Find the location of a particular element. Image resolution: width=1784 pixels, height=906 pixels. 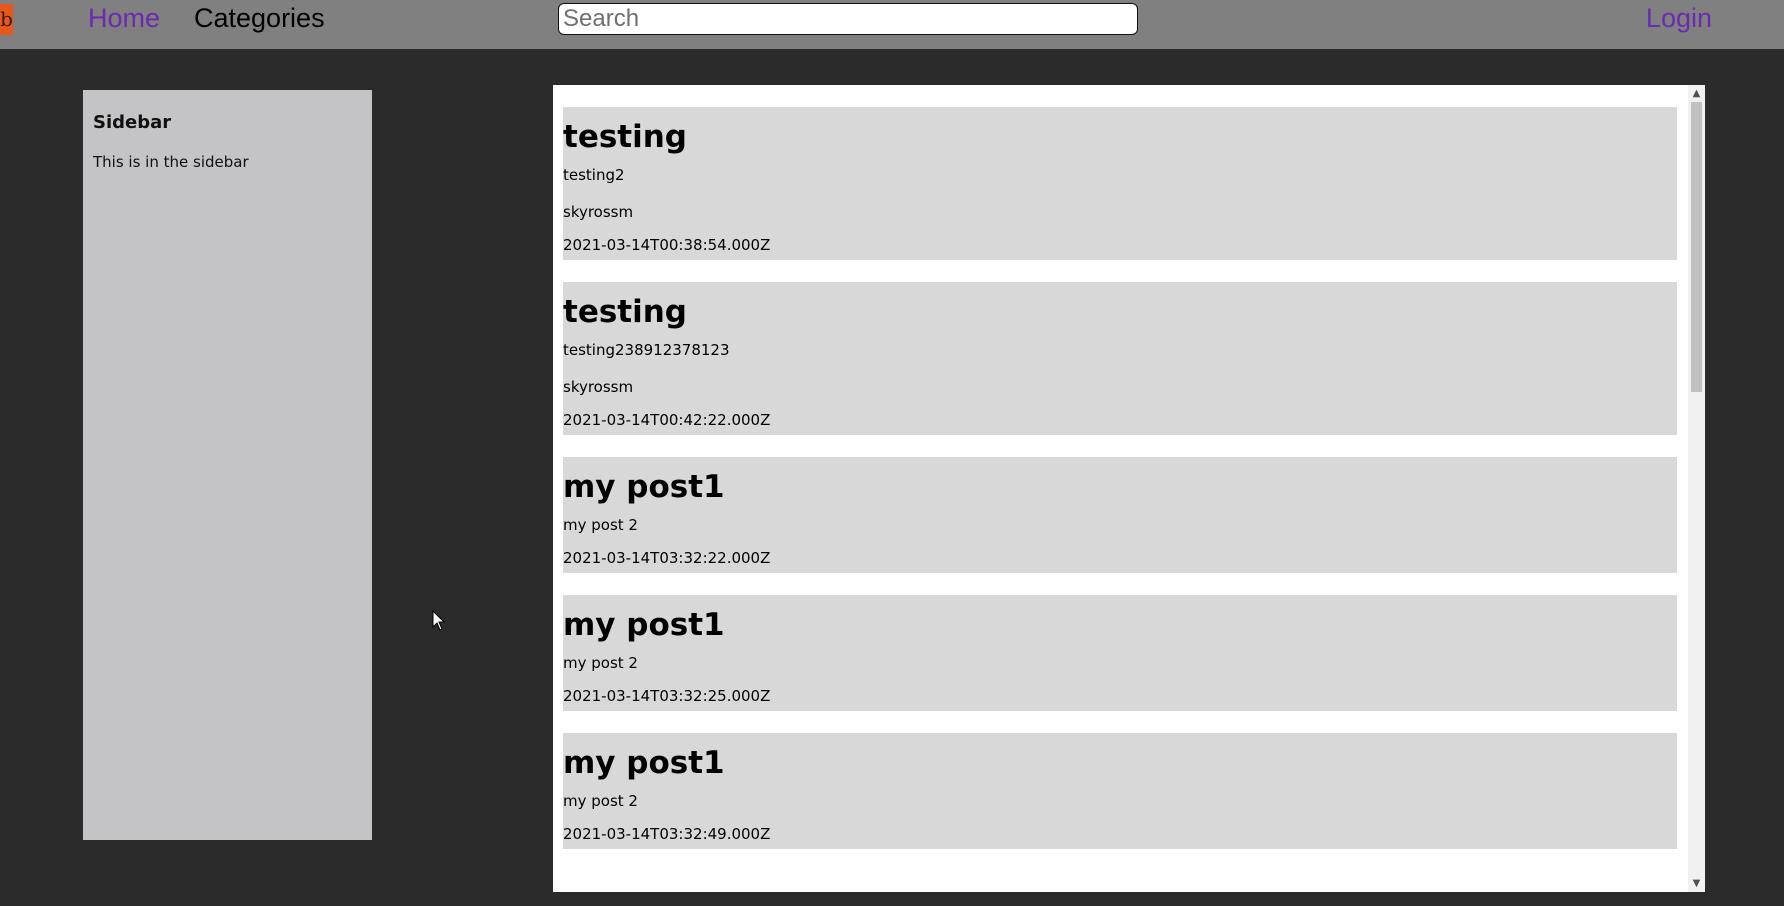

sidebar-text: This is in the sidebar is located at coordinates (171, 162).